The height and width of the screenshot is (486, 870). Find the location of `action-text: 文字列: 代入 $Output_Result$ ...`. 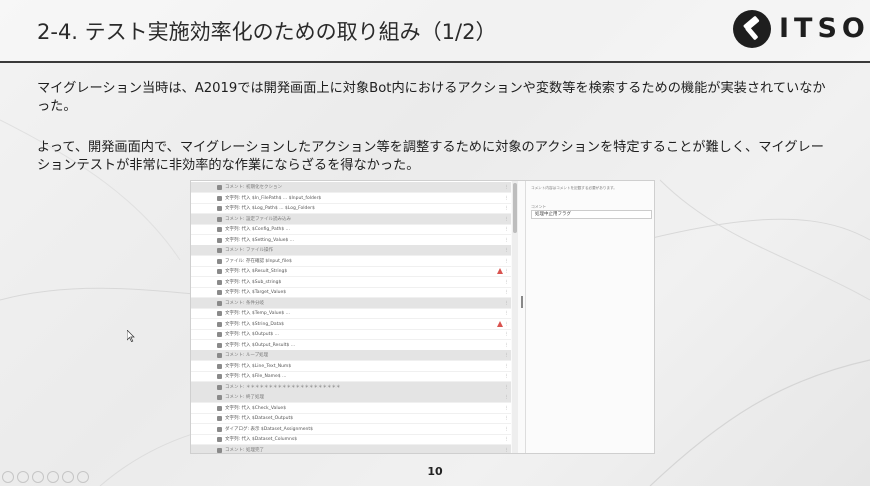

action-text: 文字列: 代入 $Output_Result$ ... is located at coordinates (260, 345).